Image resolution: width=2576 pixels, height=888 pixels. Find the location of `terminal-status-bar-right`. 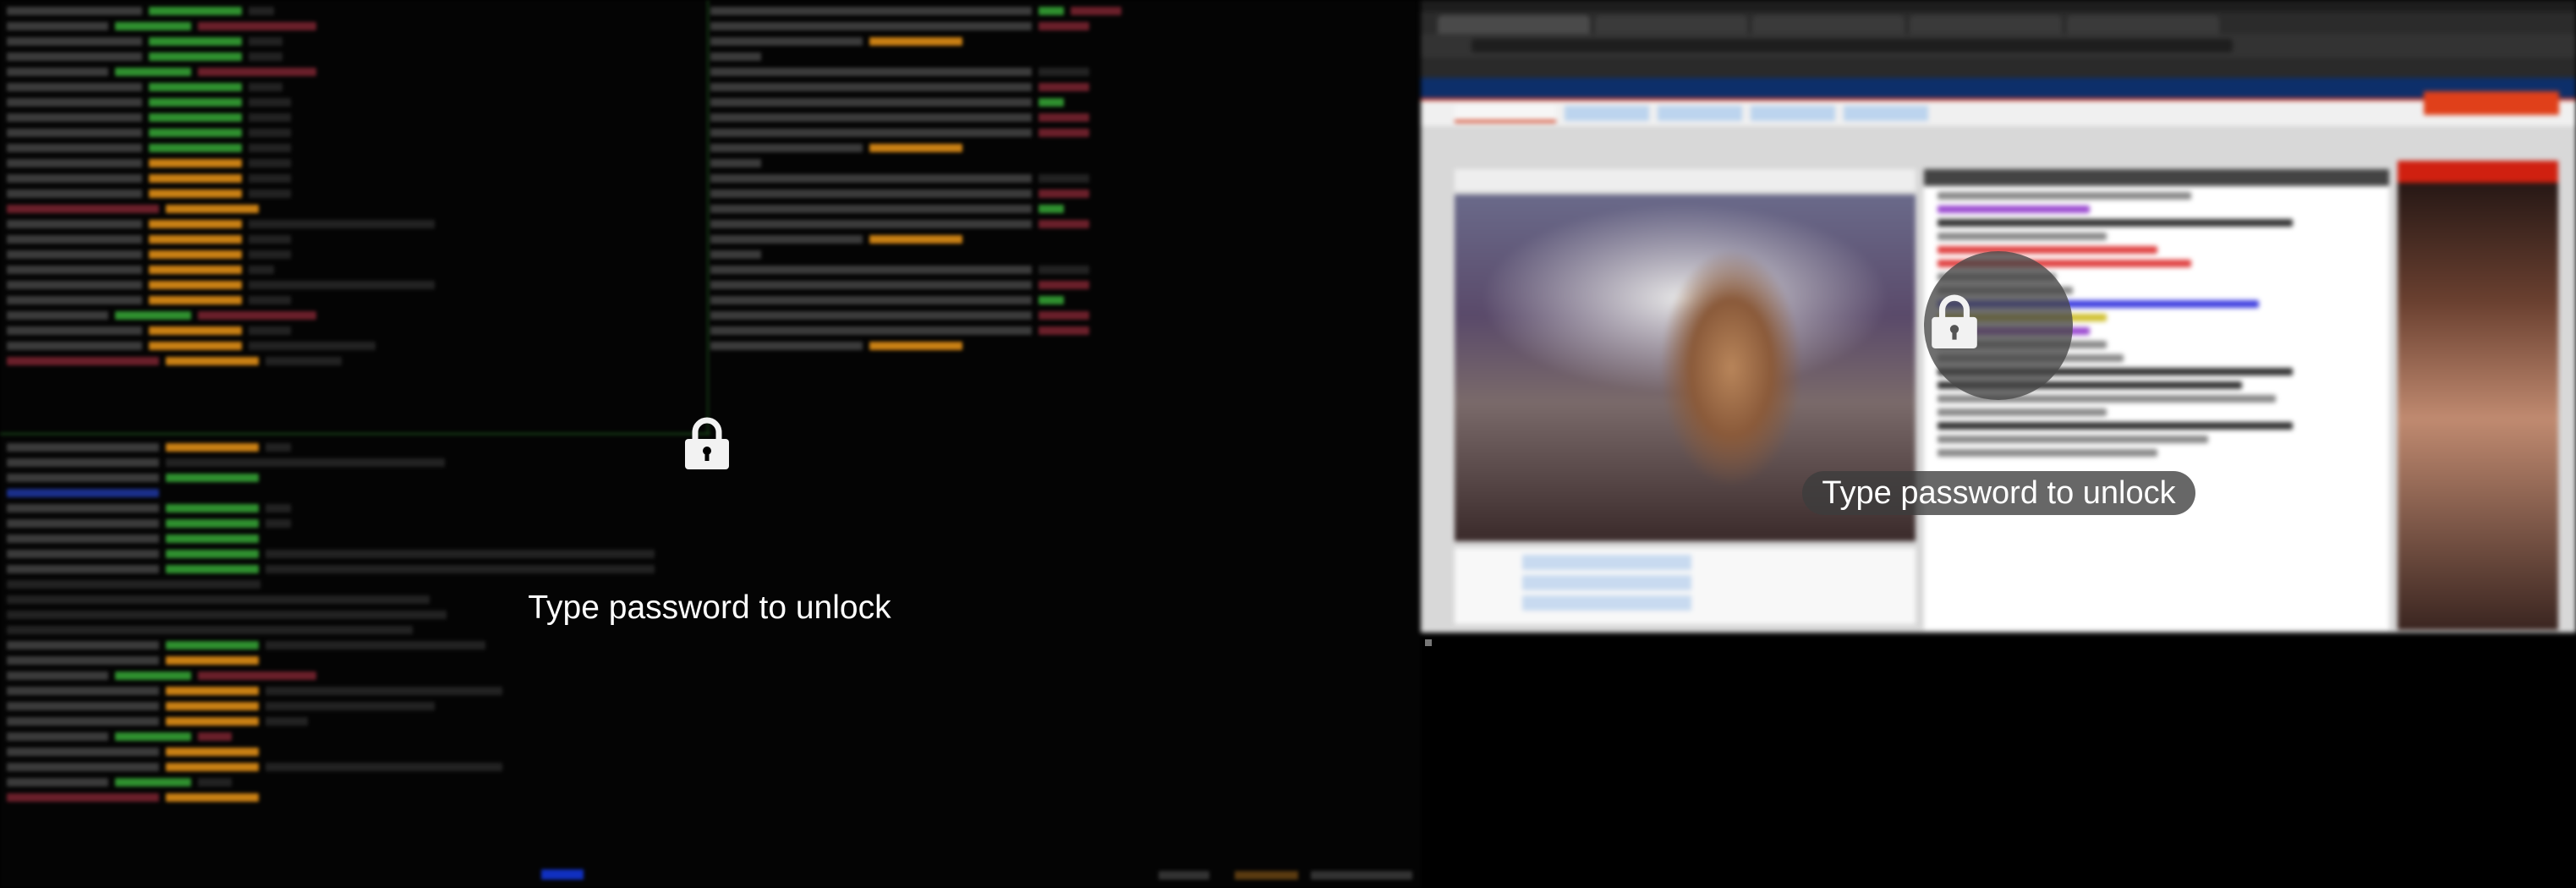

terminal-status-bar-right is located at coordinates (1285, 875).